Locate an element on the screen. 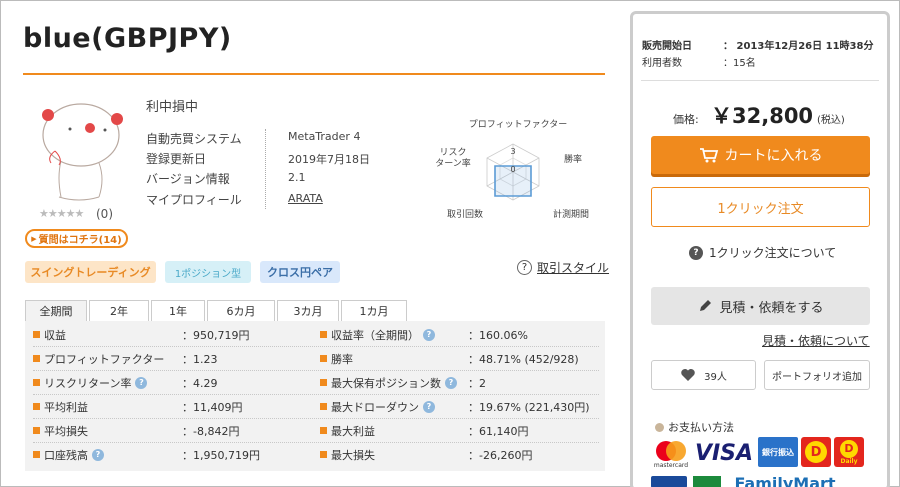  question-button-label: 質問はコチラ(14) is located at coordinates (80, 240).